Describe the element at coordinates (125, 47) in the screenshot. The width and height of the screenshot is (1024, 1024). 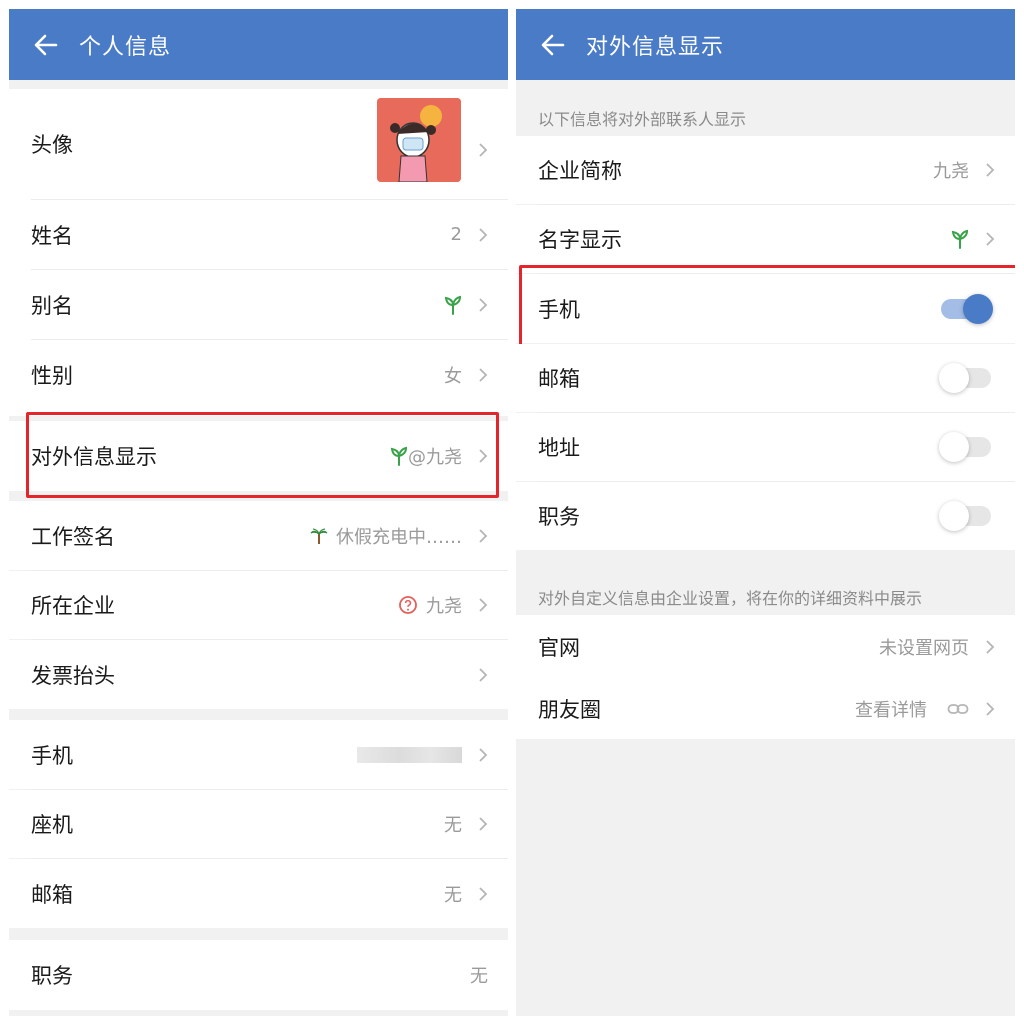
I see `page-title: 个人信息` at that location.